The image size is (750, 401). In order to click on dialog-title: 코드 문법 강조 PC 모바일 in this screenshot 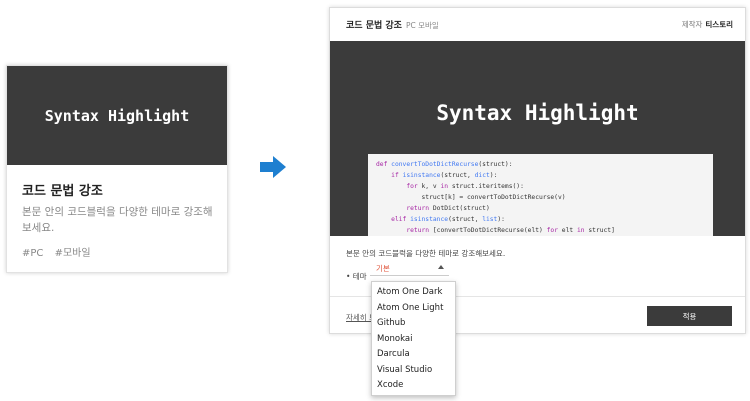, I will do `click(392, 24)`.